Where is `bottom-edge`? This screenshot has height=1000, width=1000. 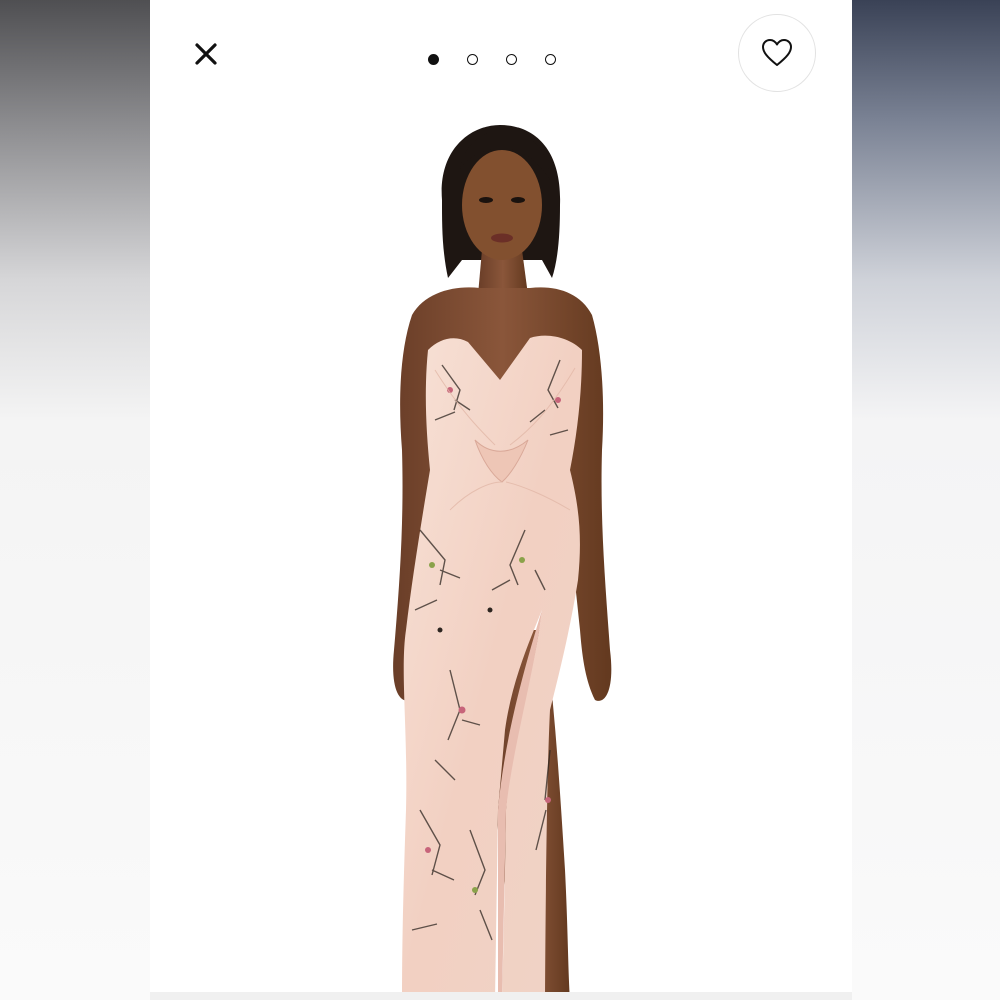
bottom-edge is located at coordinates (501, 996).